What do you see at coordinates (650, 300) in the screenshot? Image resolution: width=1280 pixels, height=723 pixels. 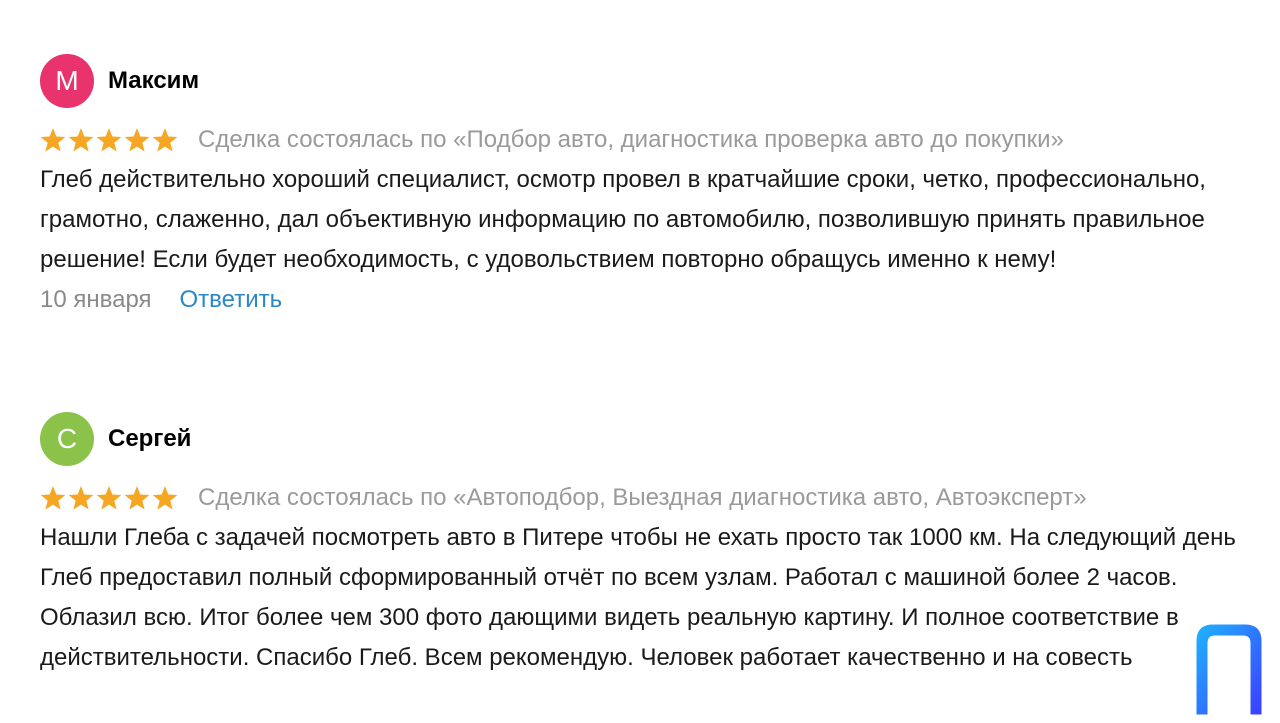 I see `review-footer: 10 января Ответить` at bounding box center [650, 300].